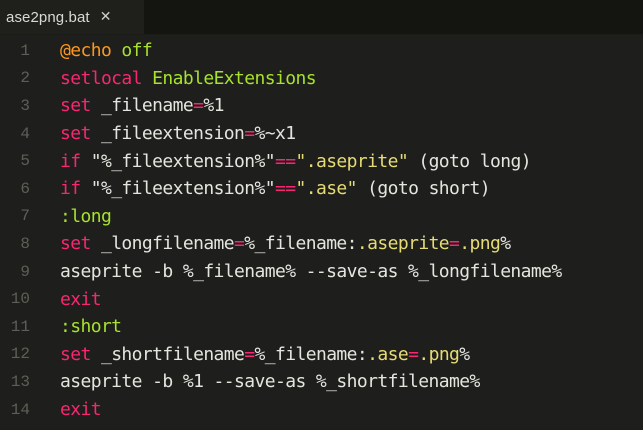 Image resolution: width=643 pixels, height=430 pixels. I want to click on code-text: :long, so click(86, 216).